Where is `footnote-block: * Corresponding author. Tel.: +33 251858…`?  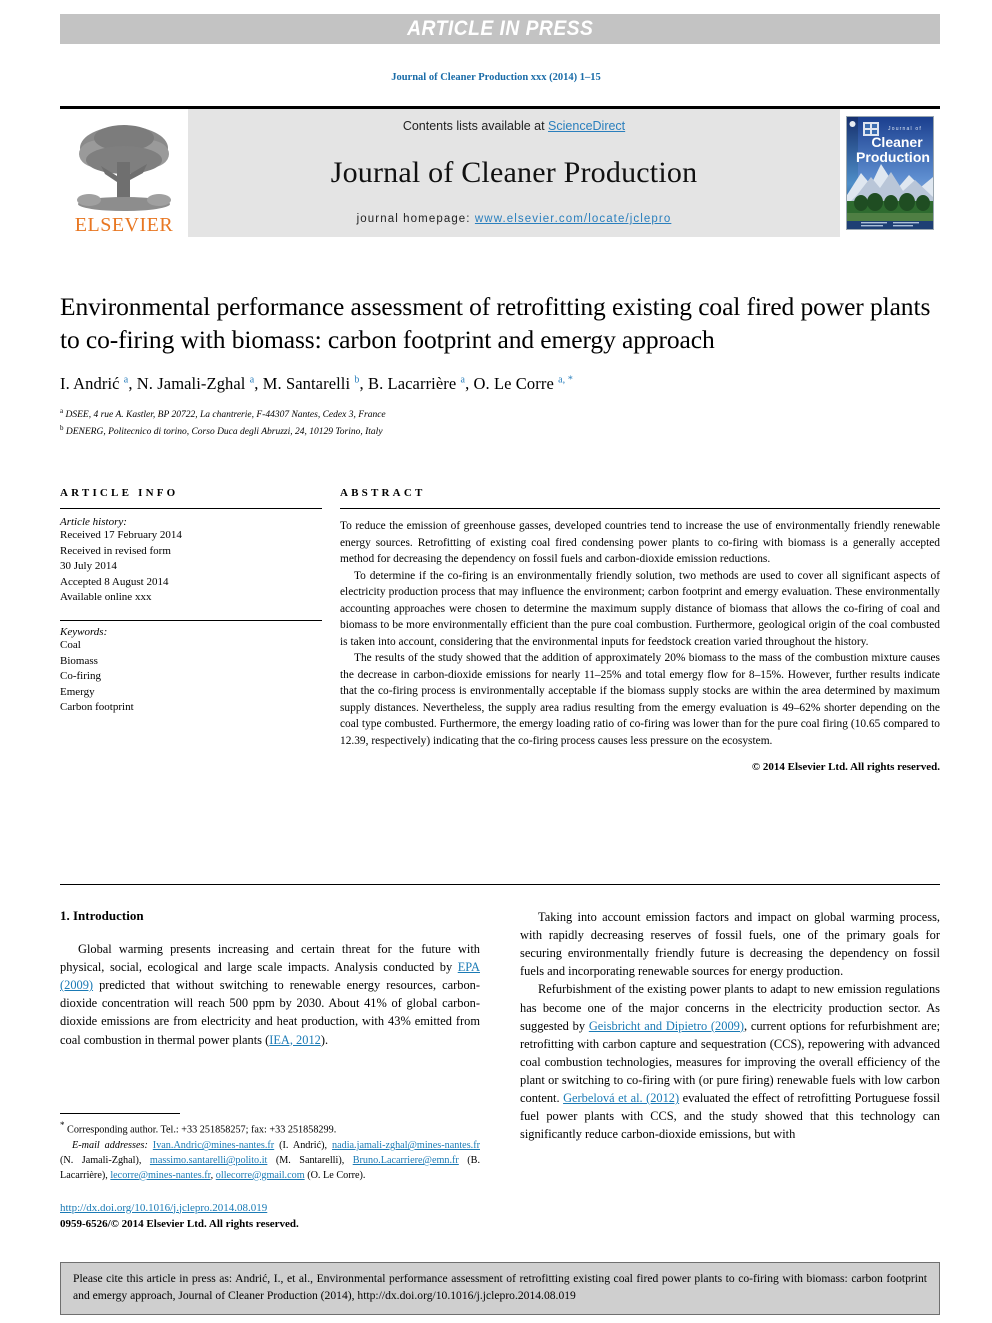
footnote-block: * Corresponding author. Tel.: +33 251858… is located at coordinates (270, 1171).